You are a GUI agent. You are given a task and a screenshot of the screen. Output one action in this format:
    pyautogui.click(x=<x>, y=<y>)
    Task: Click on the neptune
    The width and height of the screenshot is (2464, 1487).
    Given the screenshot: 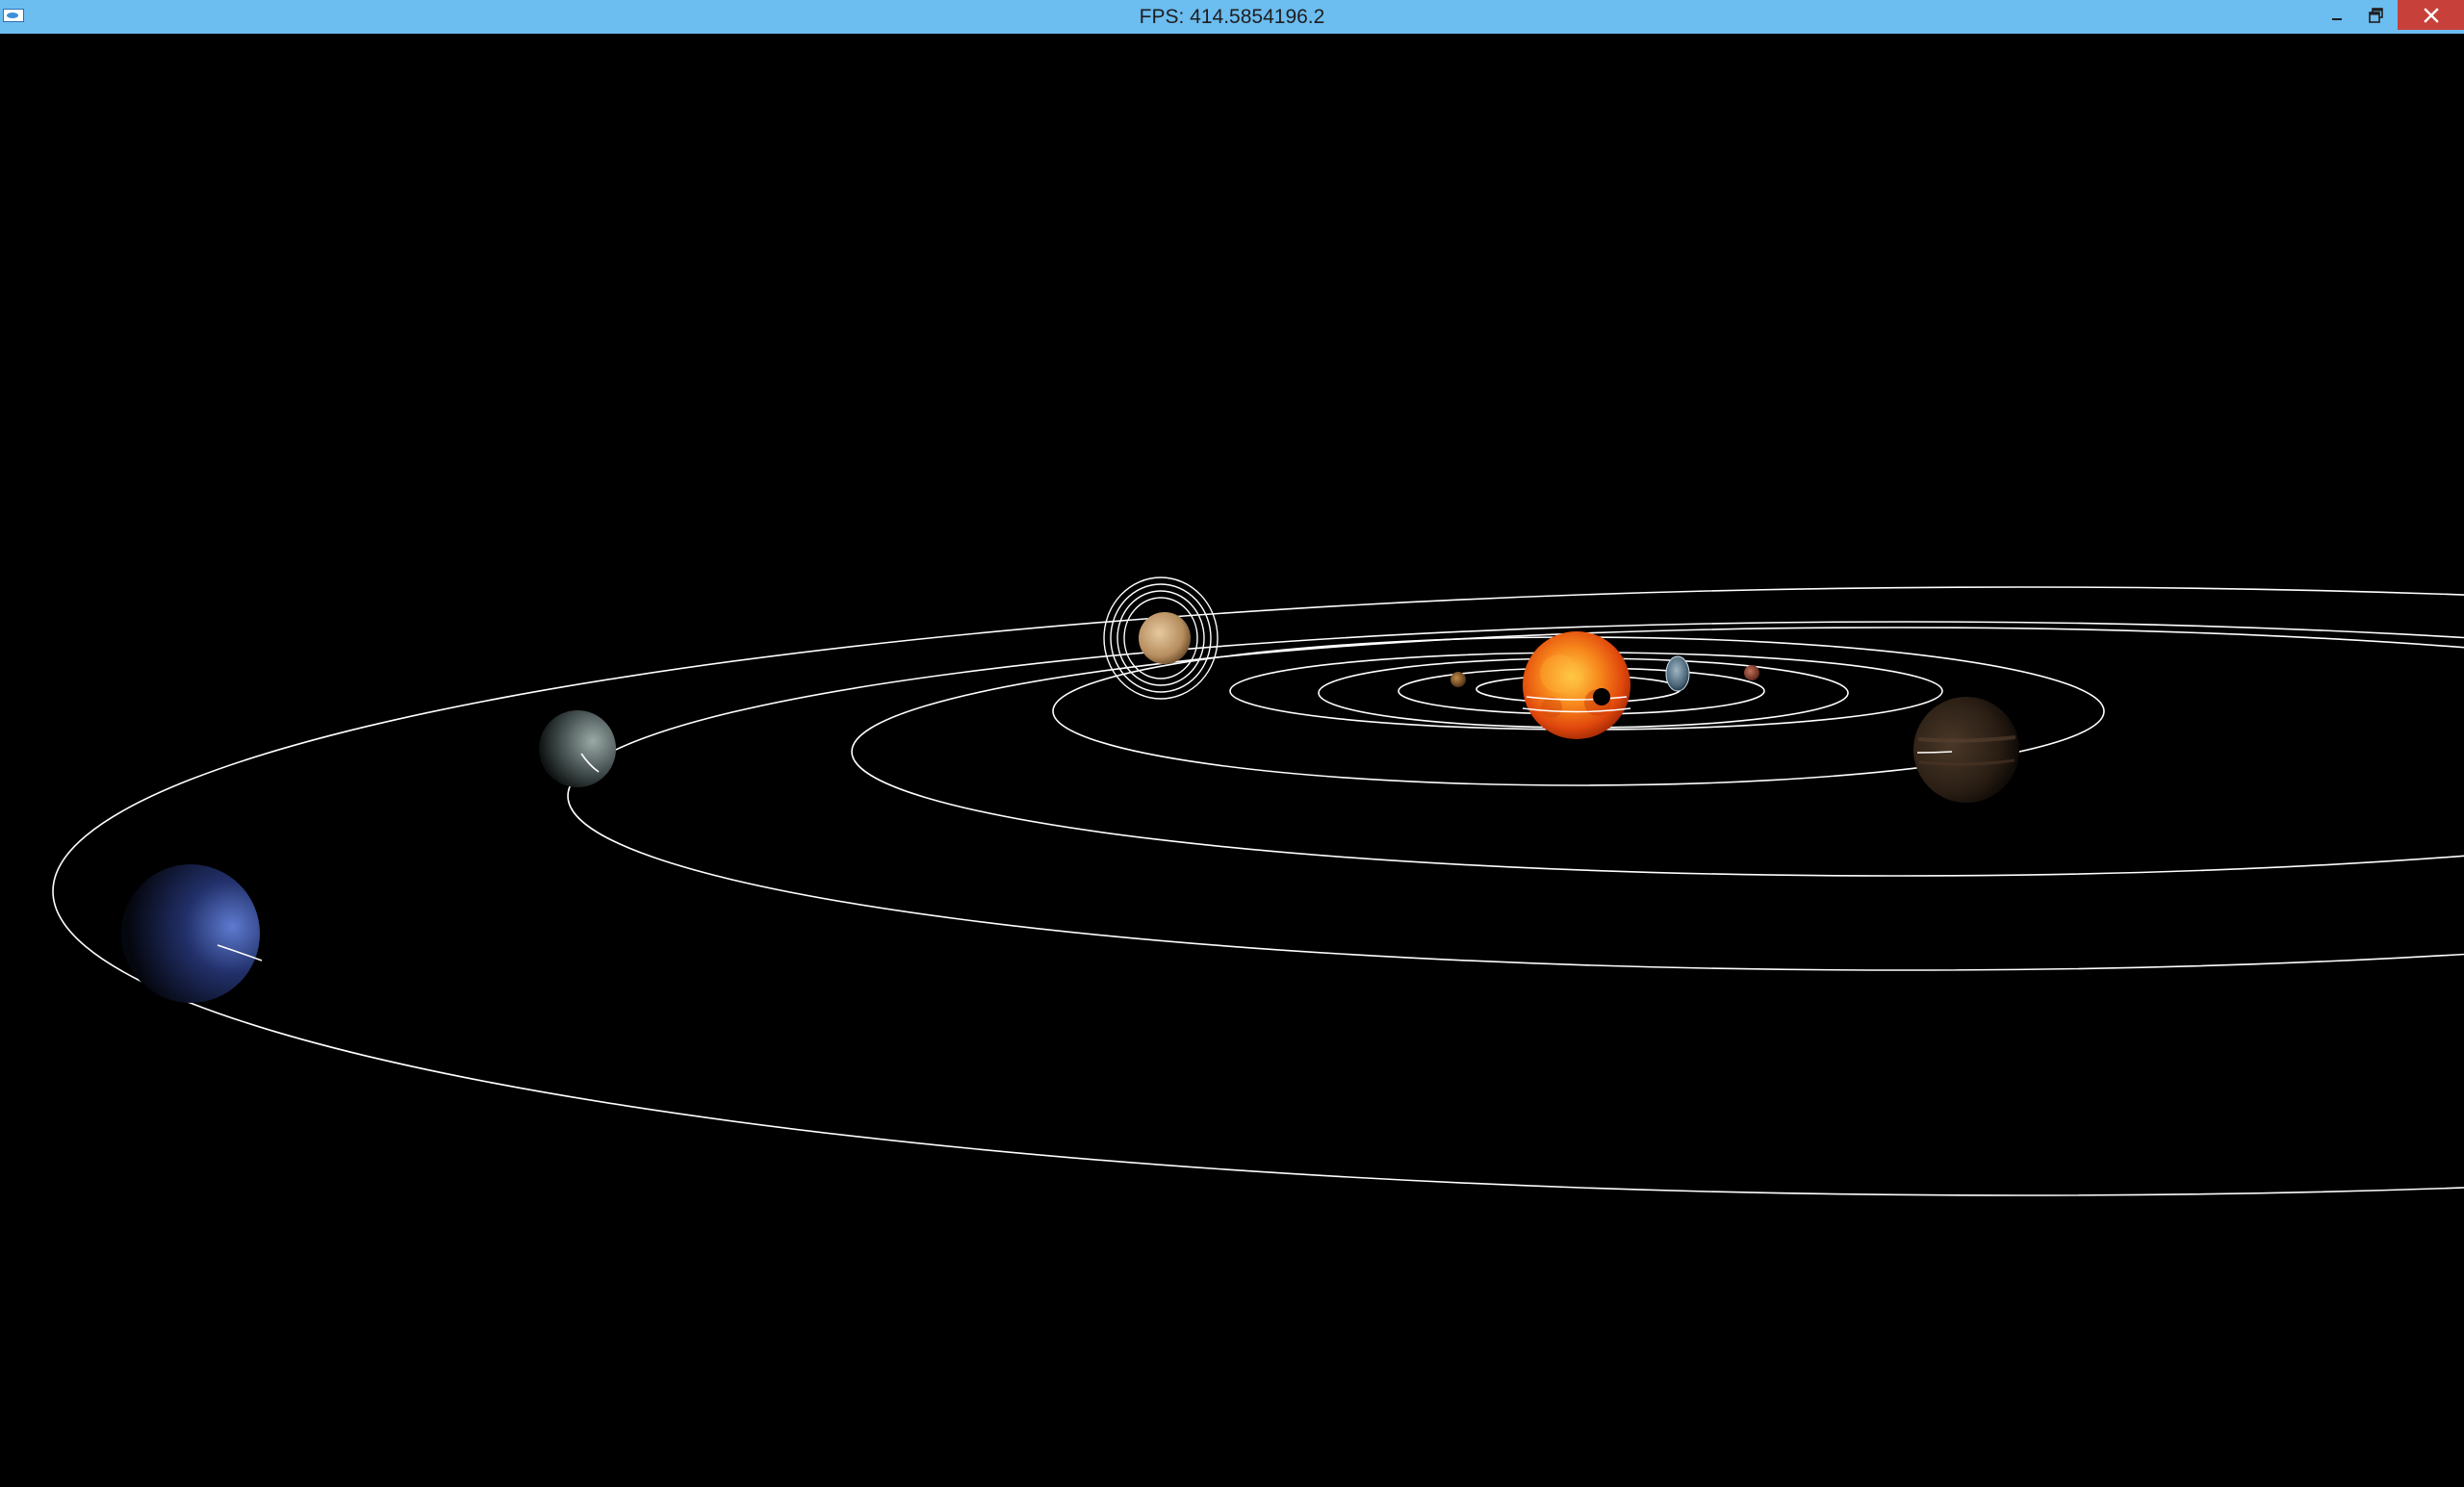 What is the action you would take?
    pyautogui.click(x=190, y=933)
    